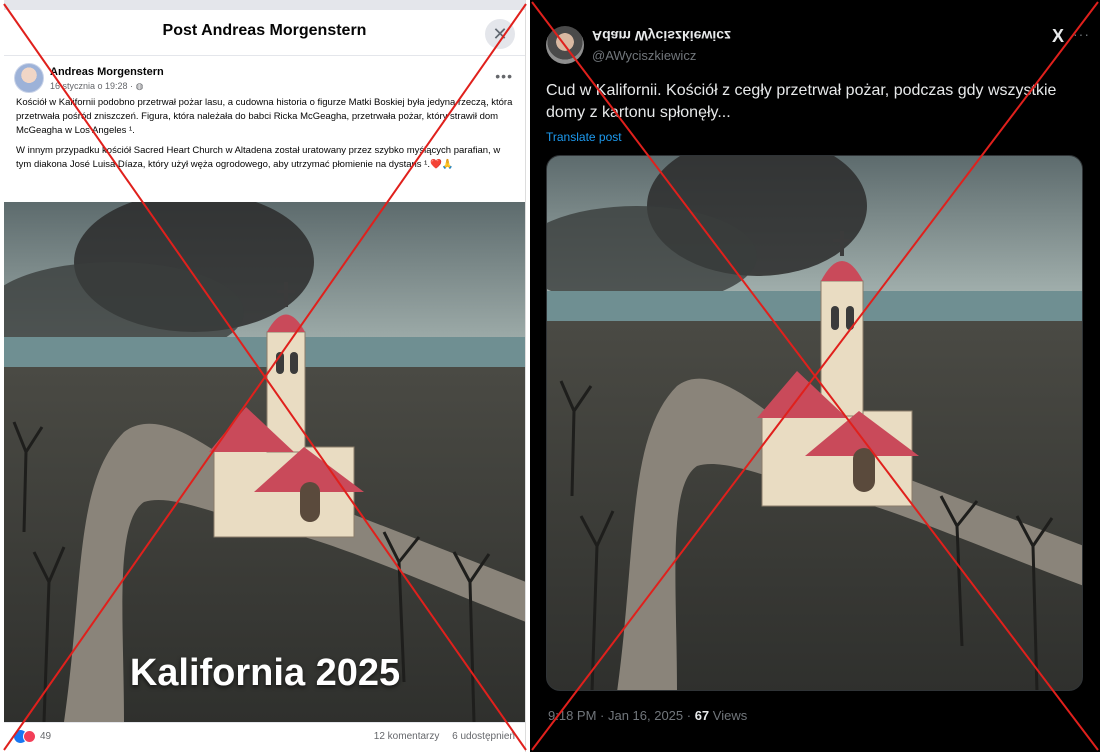  I want to click on display-name: Adam Wyciszkiewicz, so click(661, 36).